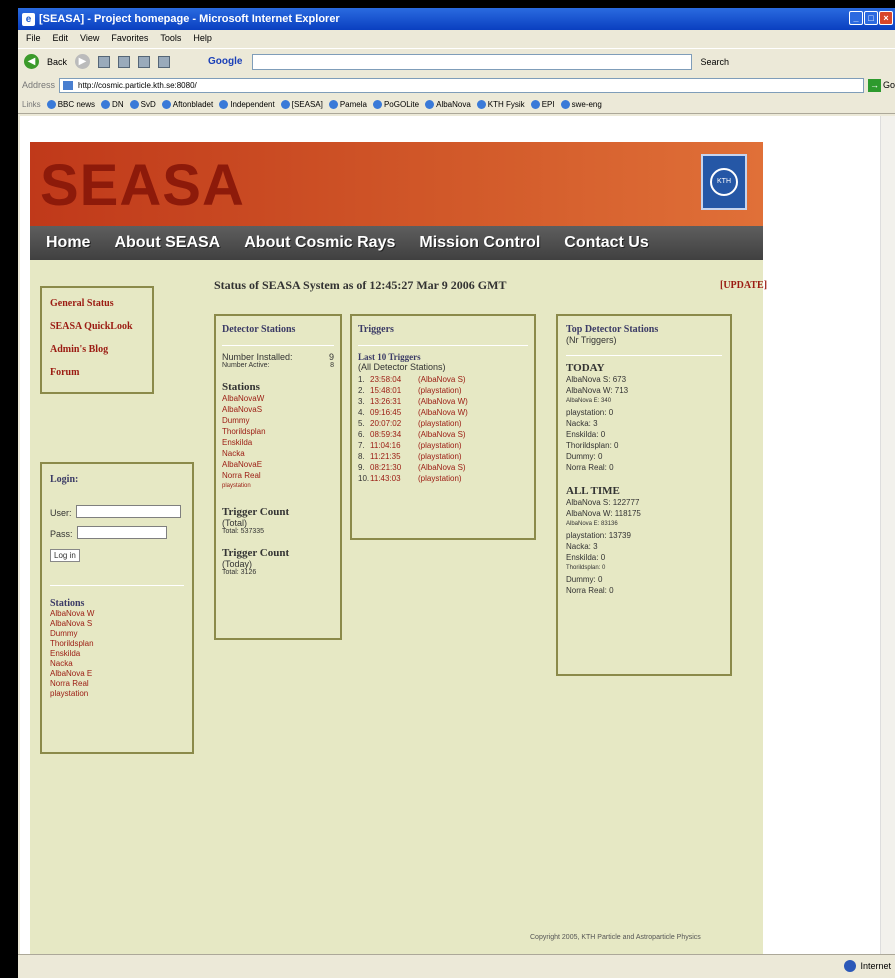  What do you see at coordinates (202, 38) in the screenshot?
I see `menu-help: Help` at bounding box center [202, 38].